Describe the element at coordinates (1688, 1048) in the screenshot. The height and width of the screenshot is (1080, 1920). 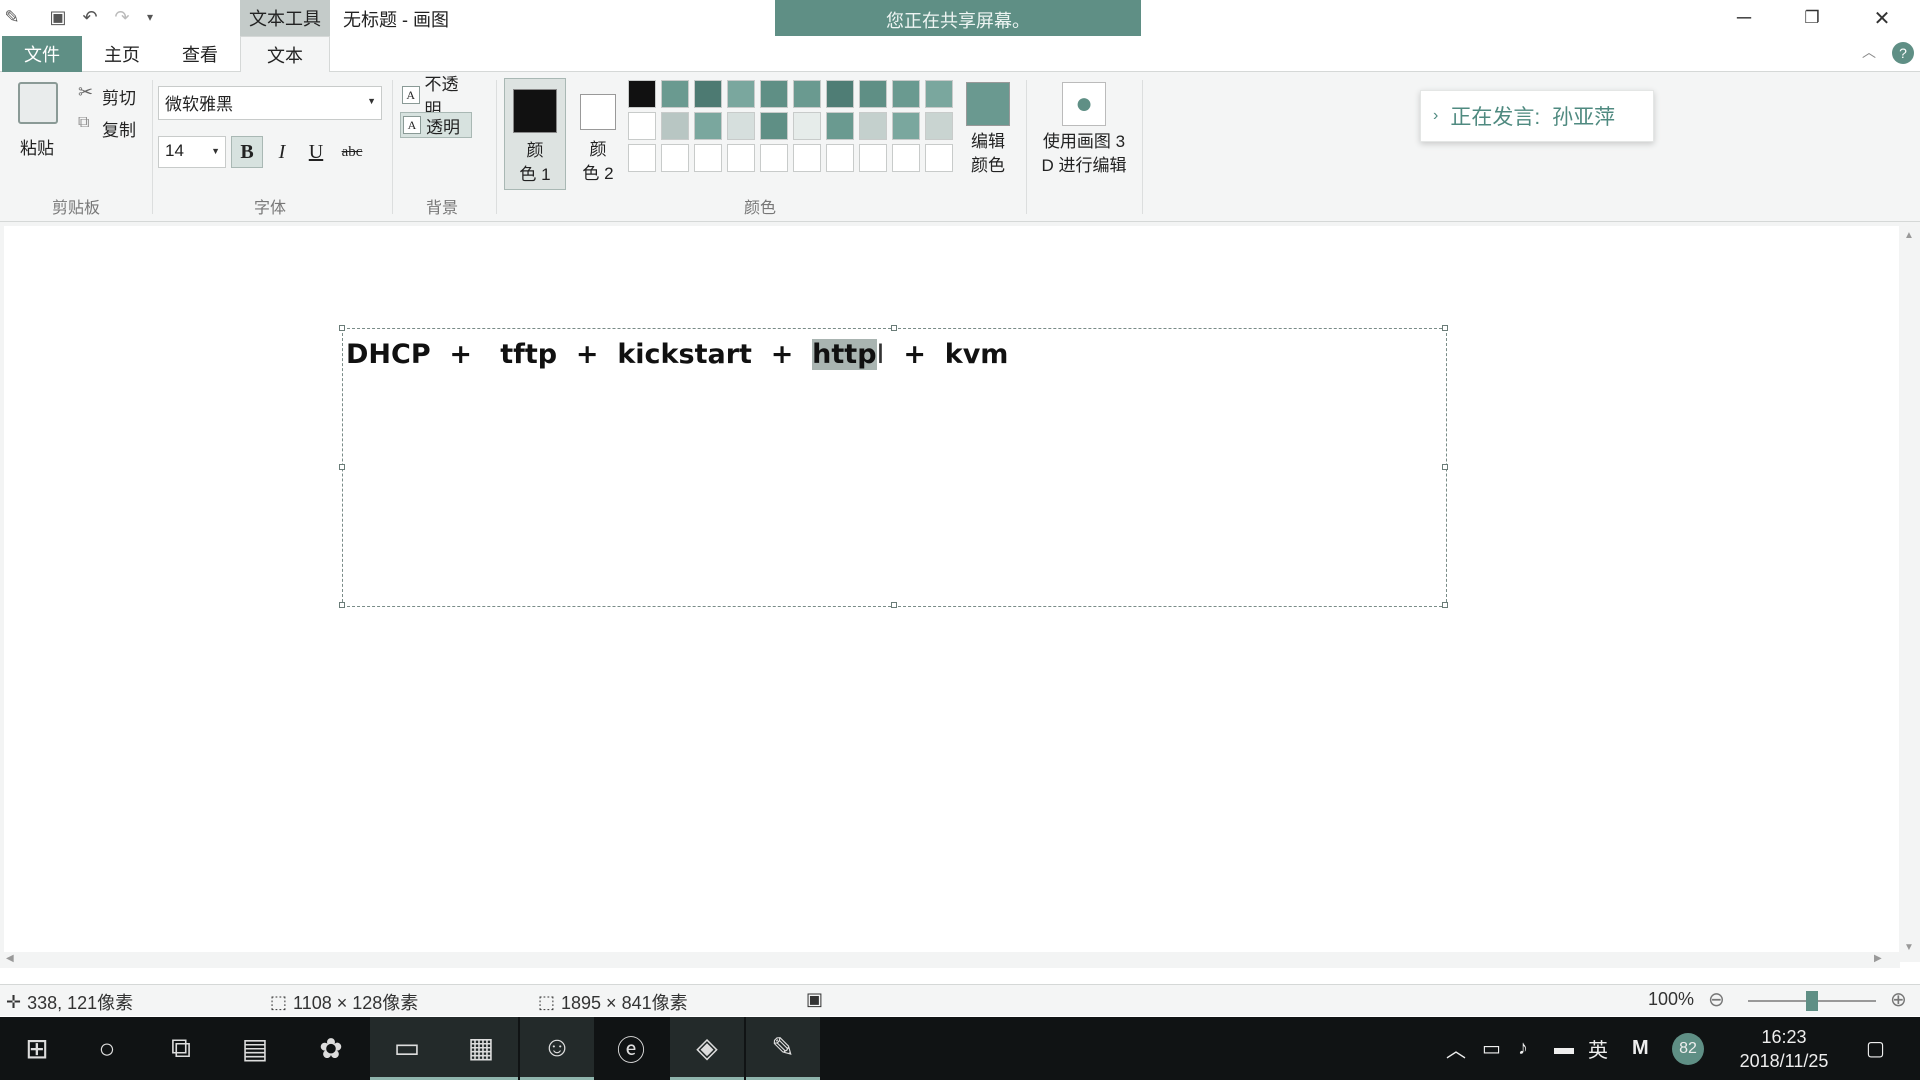
I see `tray-badge: 82` at that location.